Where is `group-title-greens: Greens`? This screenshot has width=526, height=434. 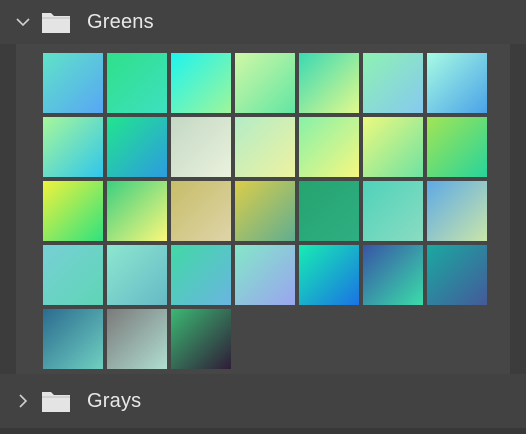
group-title-greens: Greens is located at coordinates (120, 22).